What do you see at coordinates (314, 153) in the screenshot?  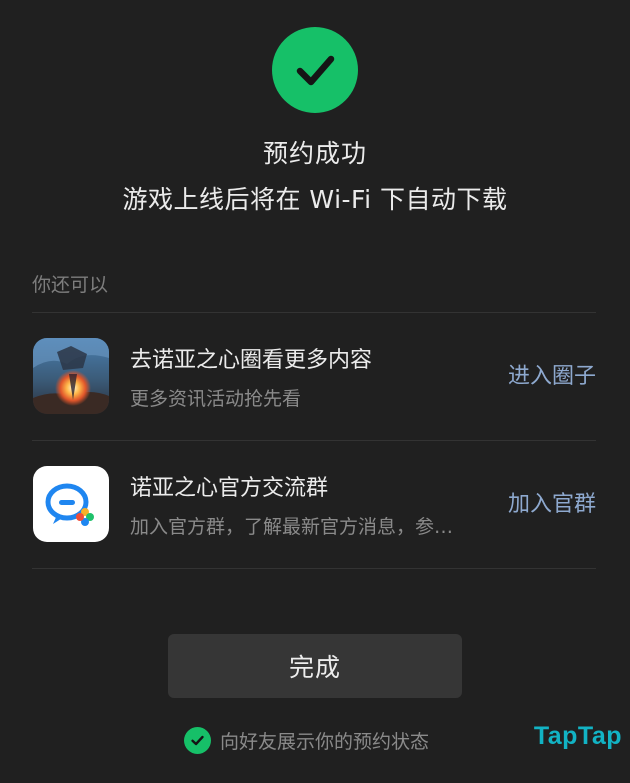 I see `success-title: 预约成功` at bounding box center [314, 153].